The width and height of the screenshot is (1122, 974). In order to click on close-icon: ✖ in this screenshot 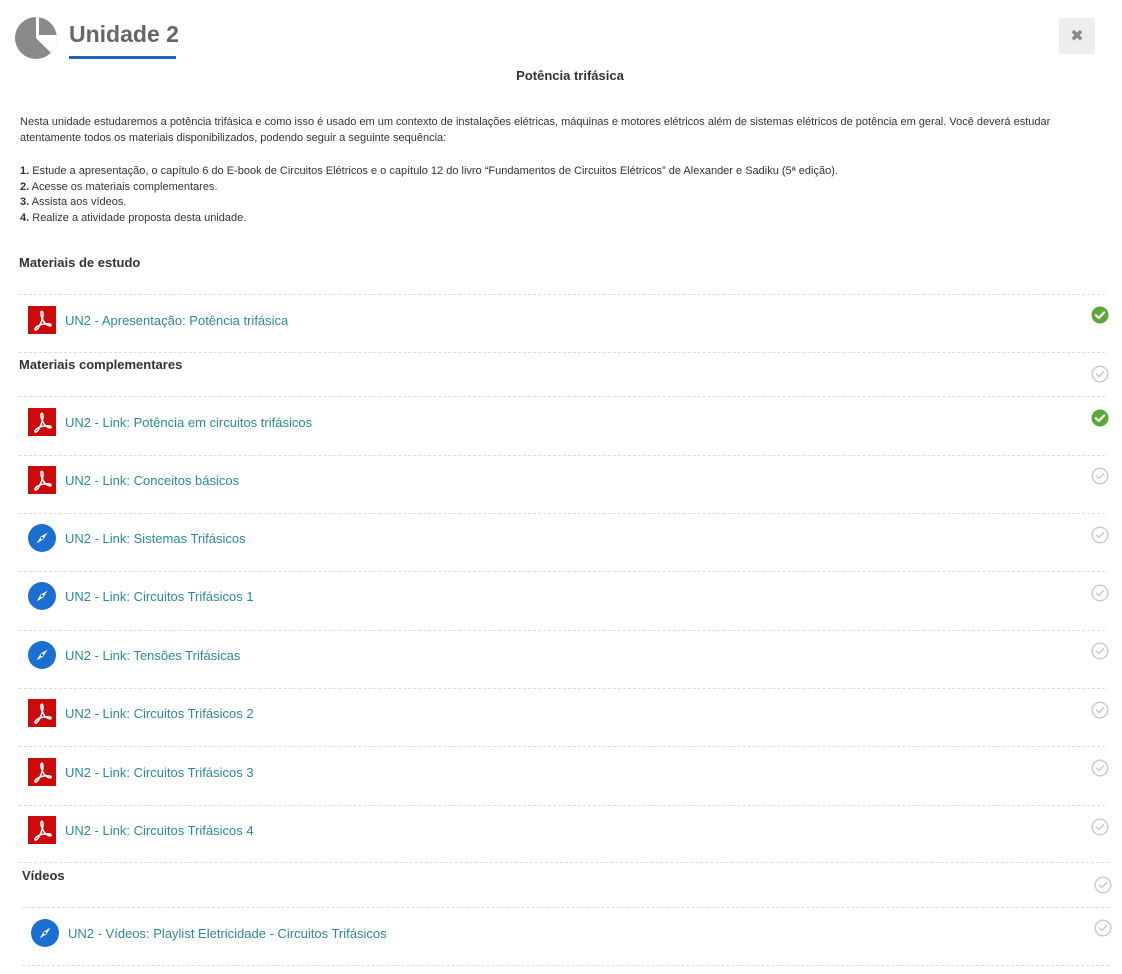, I will do `click(1077, 36)`.